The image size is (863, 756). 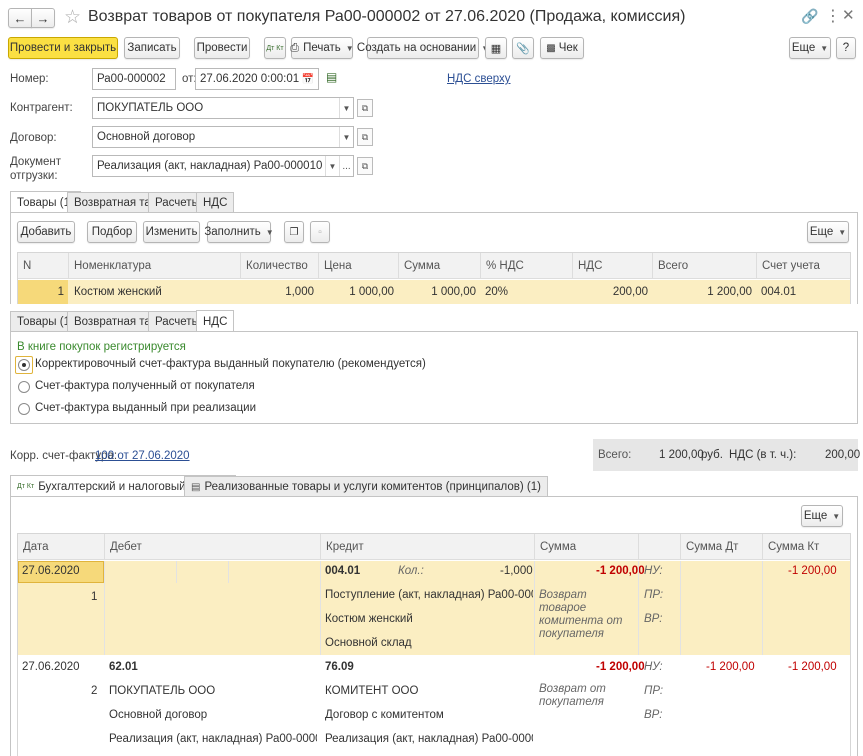 I want to click on paste-icon: ▫, so click(x=320, y=232).